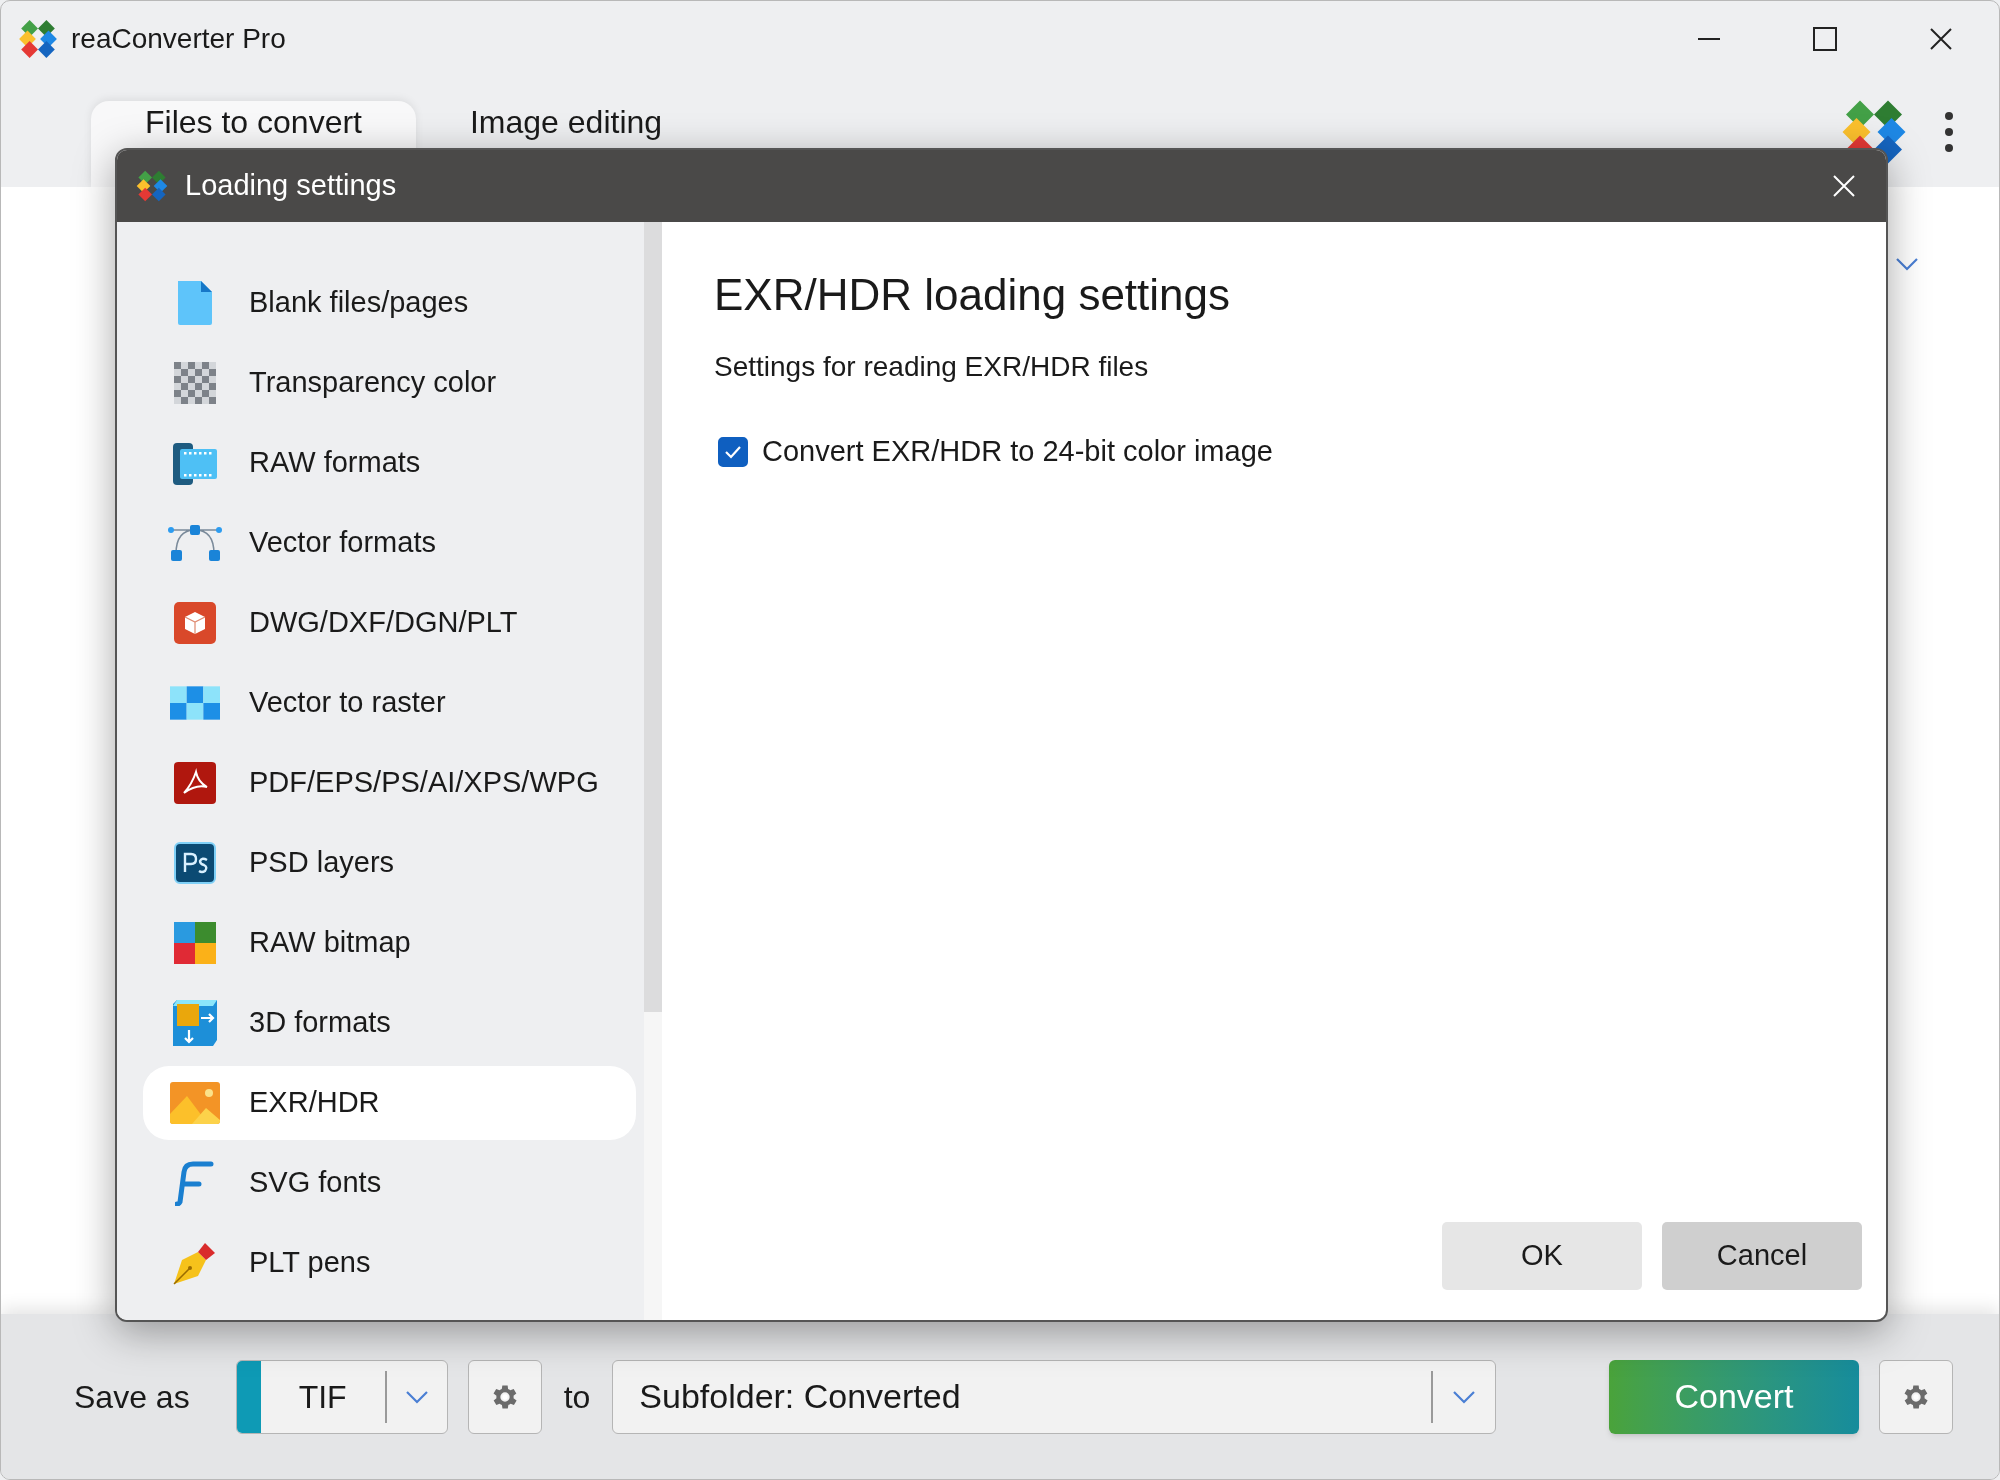 The width and height of the screenshot is (2000, 1480). Describe the element at coordinates (195, 303) in the screenshot. I see `file-icon` at that location.